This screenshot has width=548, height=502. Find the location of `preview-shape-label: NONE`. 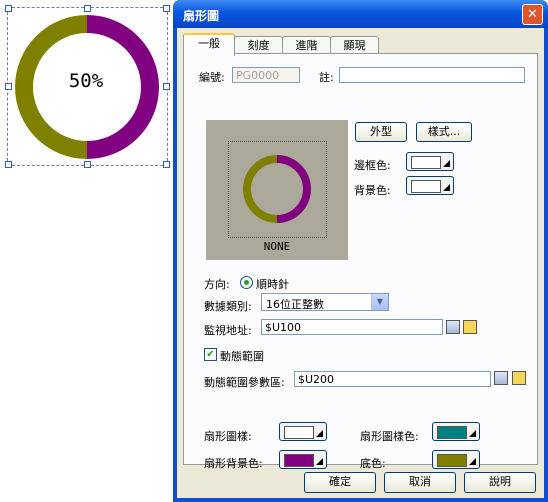

preview-shape-label: NONE is located at coordinates (277, 246).